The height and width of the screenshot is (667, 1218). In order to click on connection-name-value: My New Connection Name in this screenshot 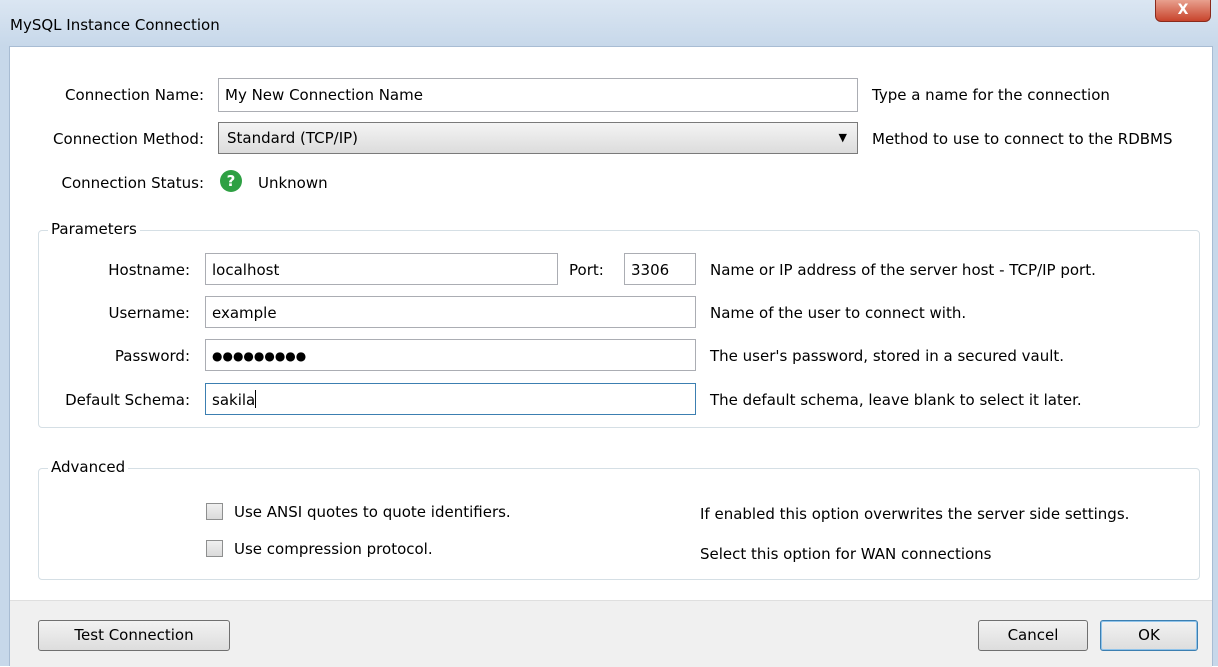, I will do `click(324, 95)`.